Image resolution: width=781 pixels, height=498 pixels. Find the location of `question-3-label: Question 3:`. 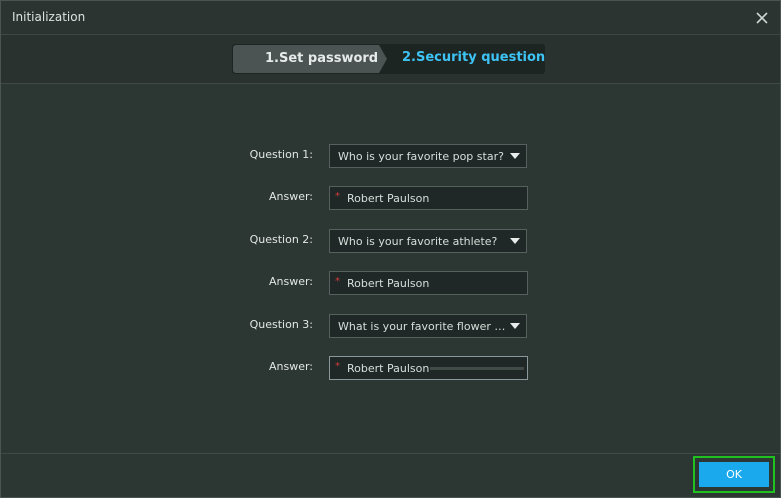

question-3-label: Question 3: is located at coordinates (281, 324).